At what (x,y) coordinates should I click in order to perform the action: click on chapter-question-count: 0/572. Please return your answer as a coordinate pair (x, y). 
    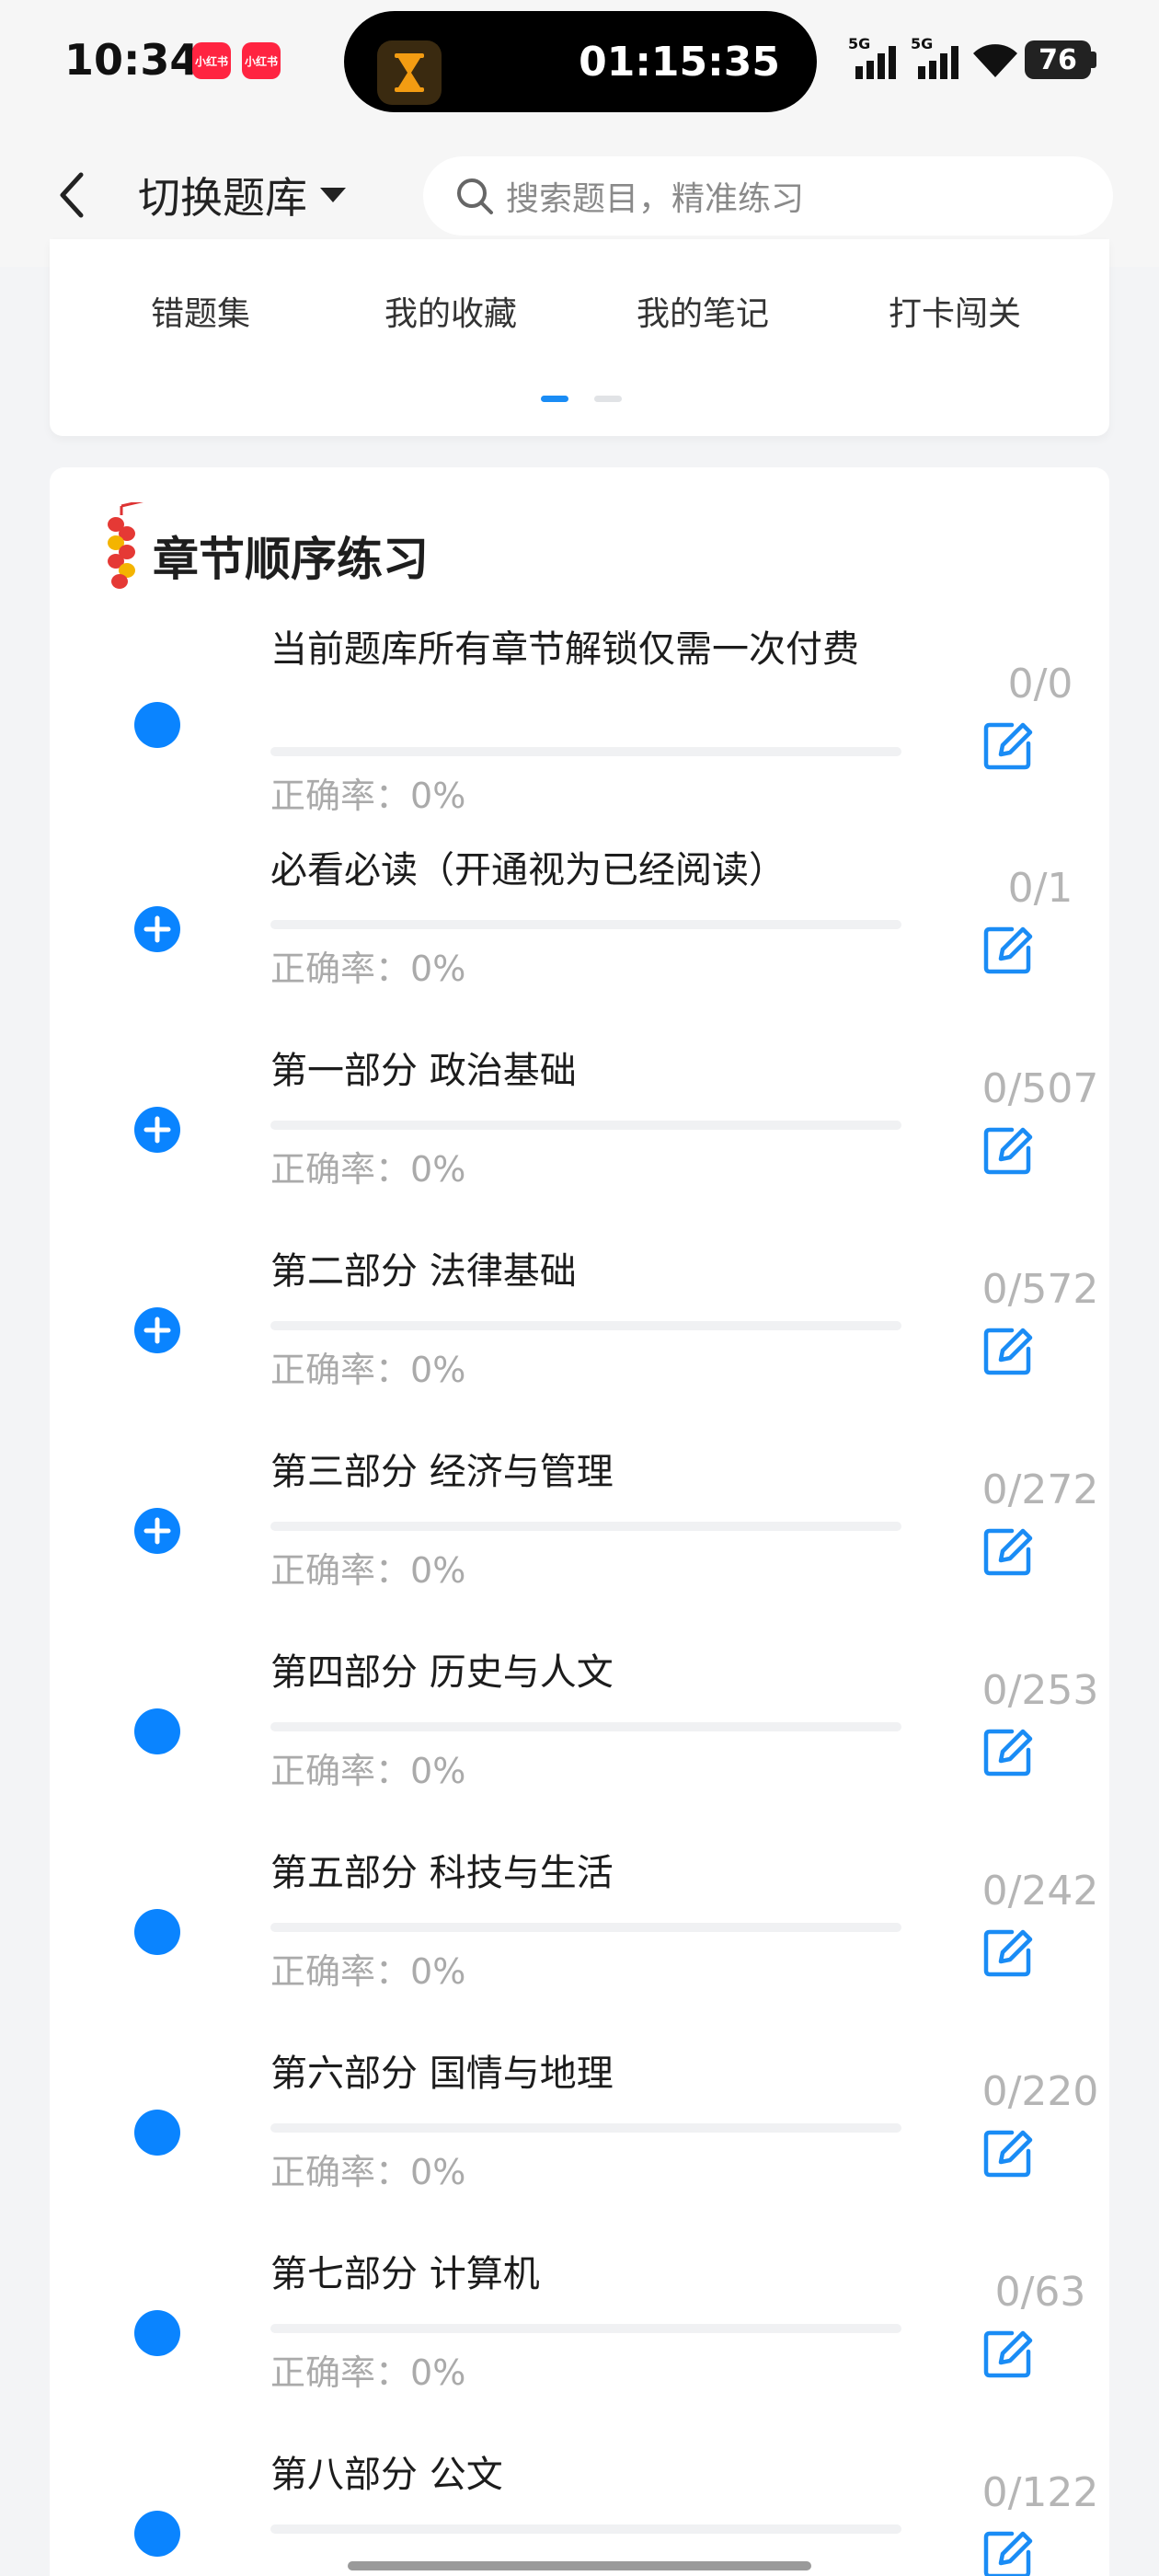
    Looking at the image, I should click on (1040, 1289).